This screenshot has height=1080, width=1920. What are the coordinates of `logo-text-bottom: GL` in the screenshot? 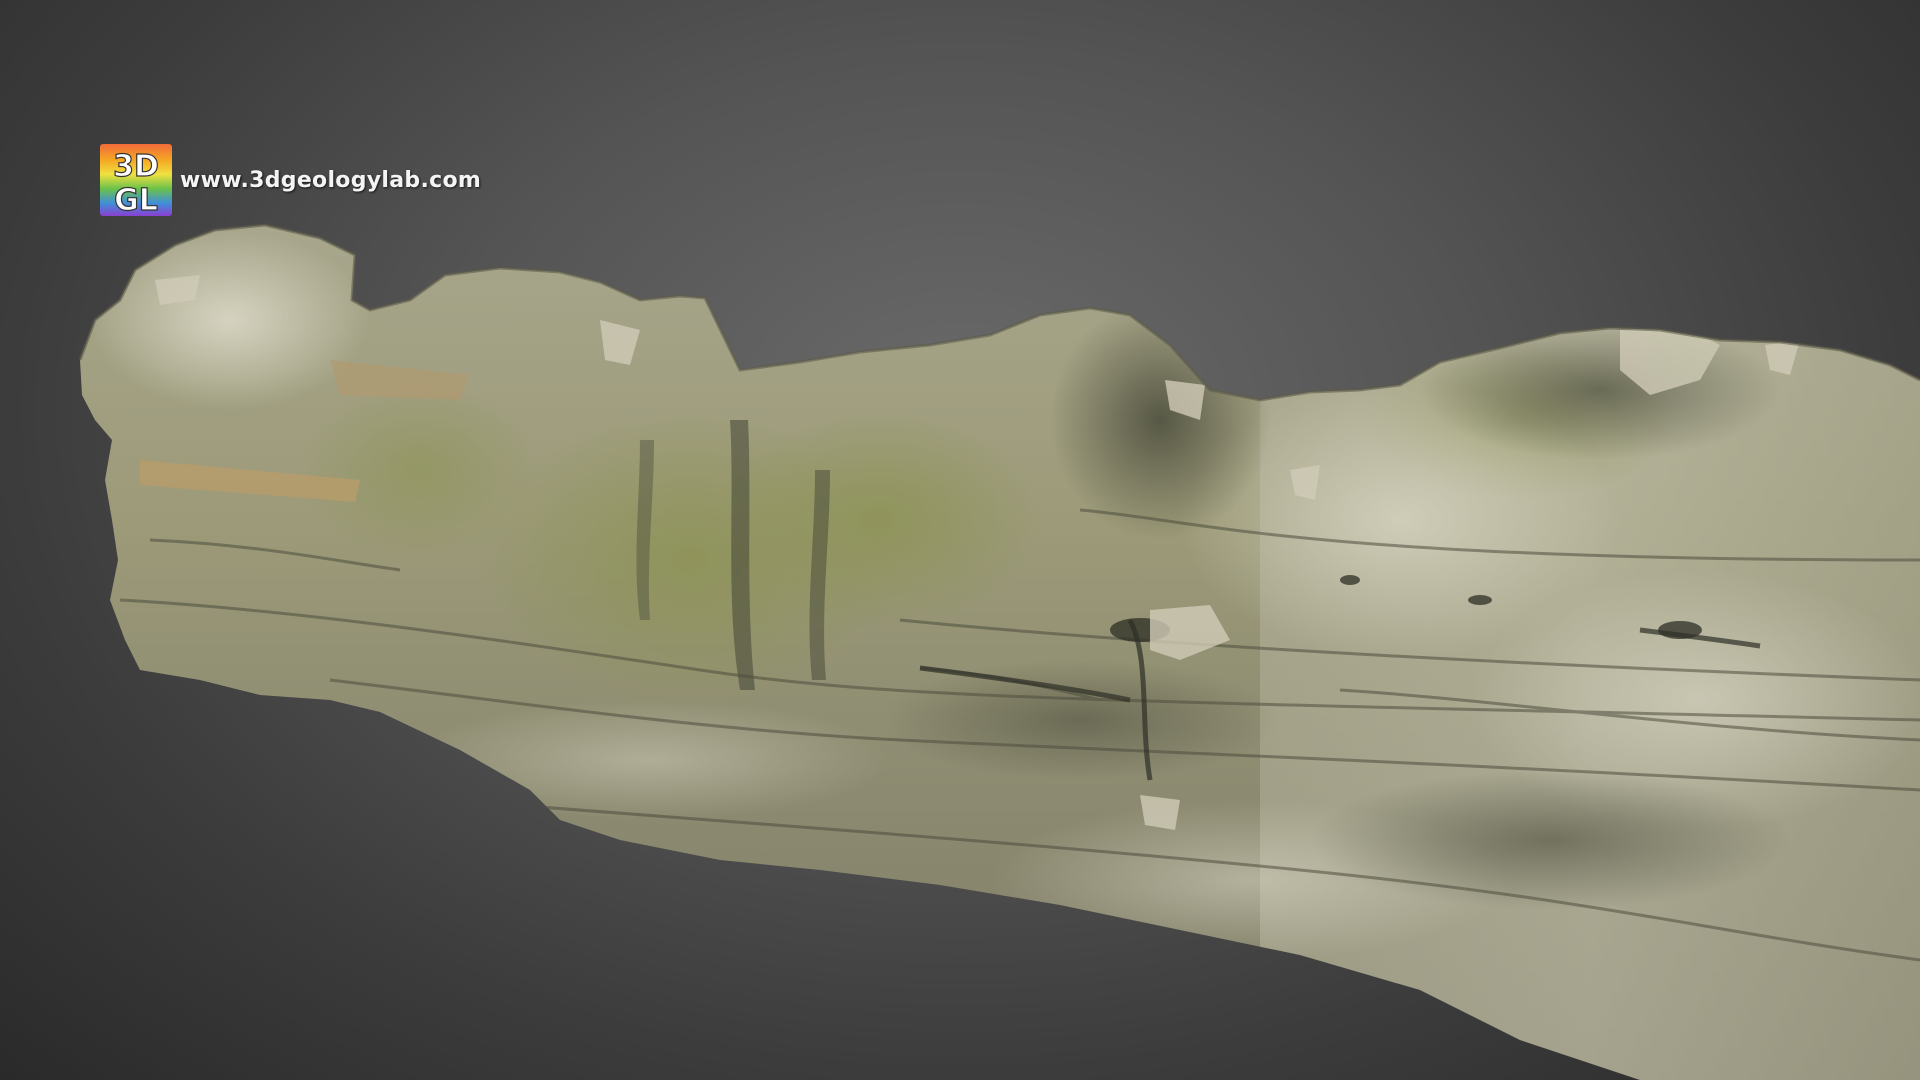 It's located at (136, 199).